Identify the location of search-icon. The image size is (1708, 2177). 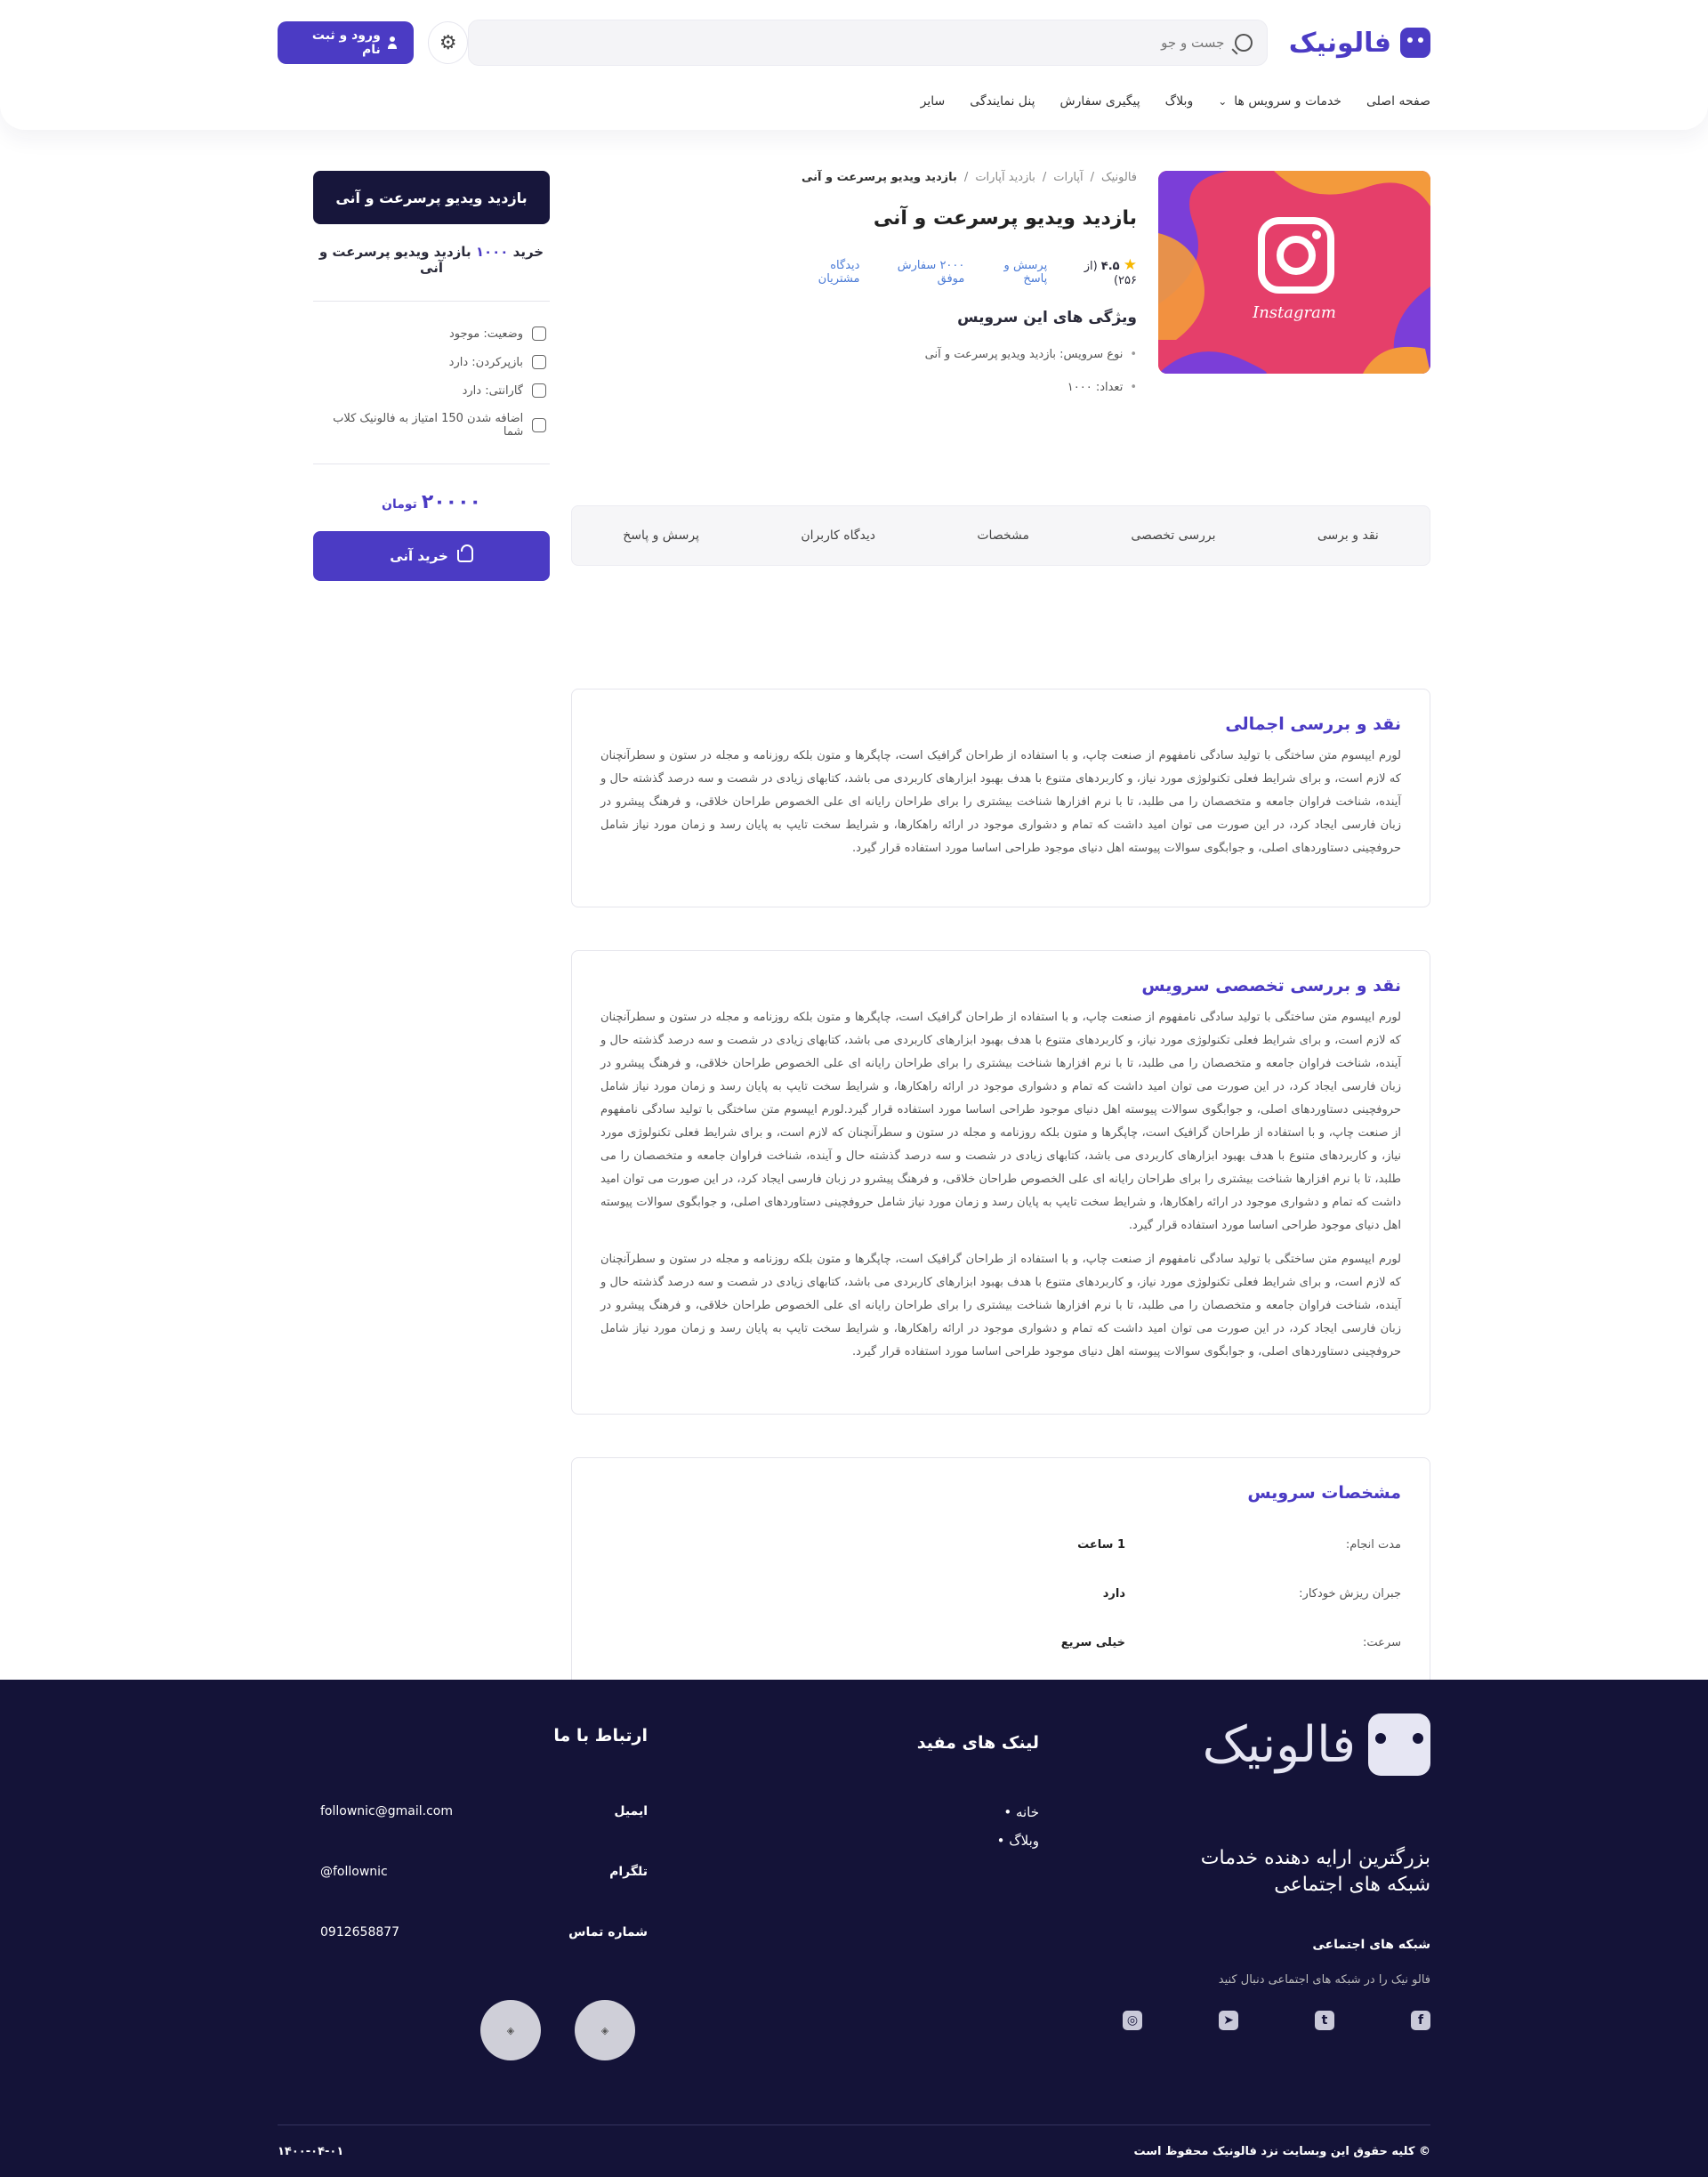
(1244, 43).